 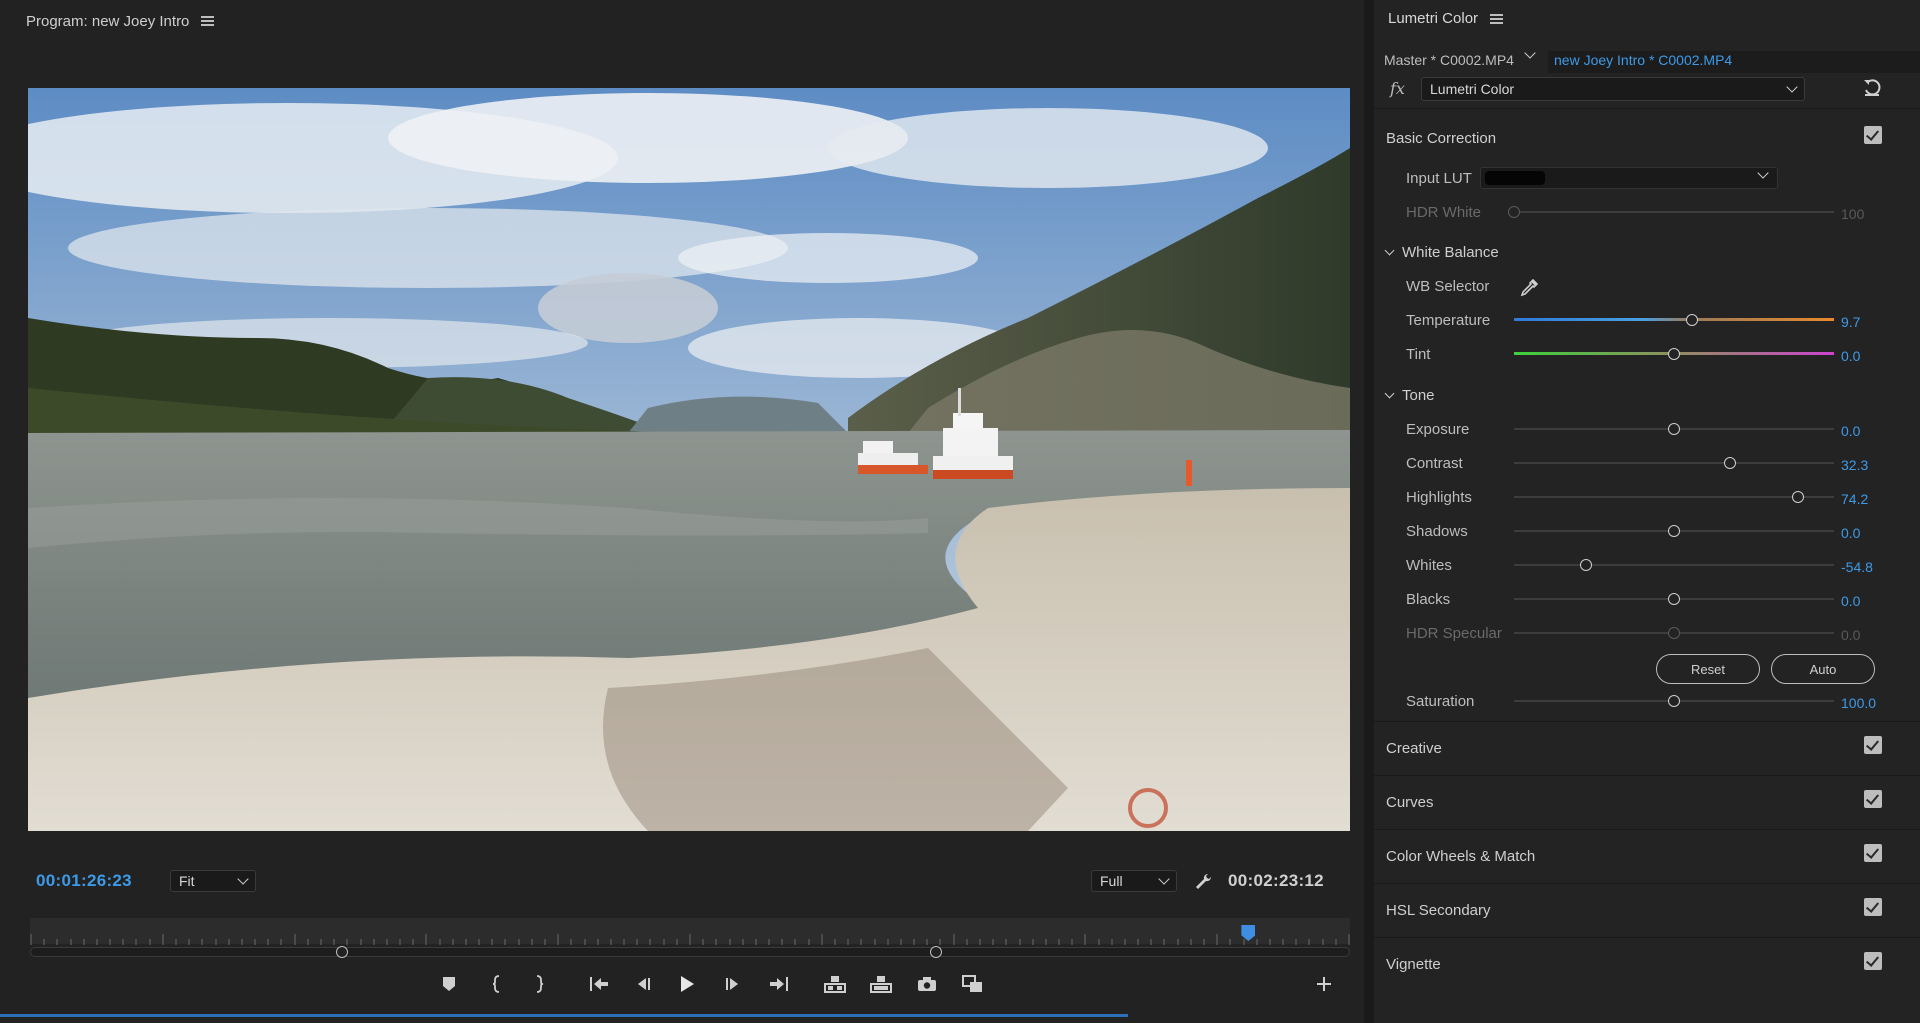 I want to click on shadows-slider, so click(x=1674, y=531).